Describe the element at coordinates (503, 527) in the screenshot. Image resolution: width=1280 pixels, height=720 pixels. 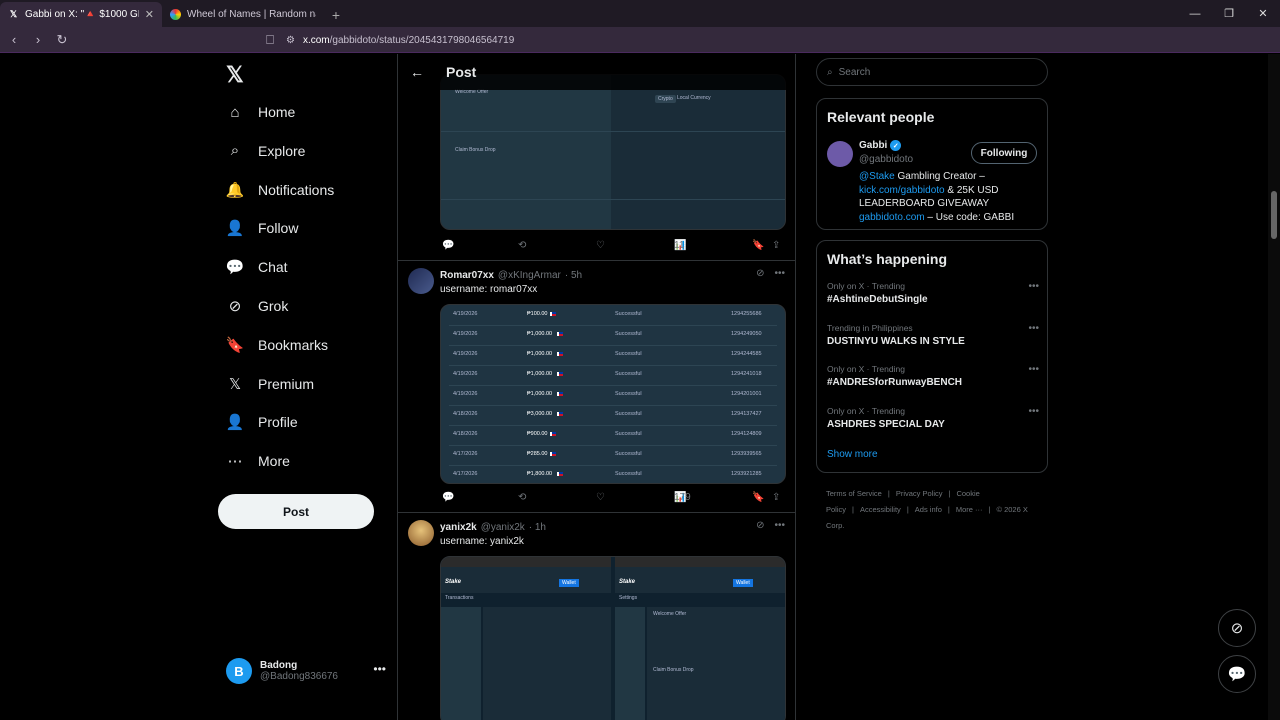
I see `author-handle: @yanix2k` at that location.